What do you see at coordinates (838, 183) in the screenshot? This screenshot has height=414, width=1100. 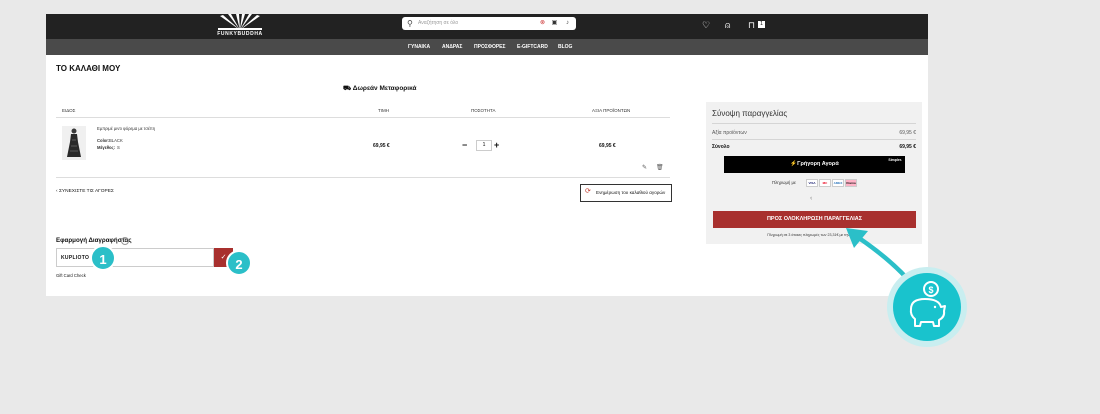 I see `amex-icon: AMEX` at bounding box center [838, 183].